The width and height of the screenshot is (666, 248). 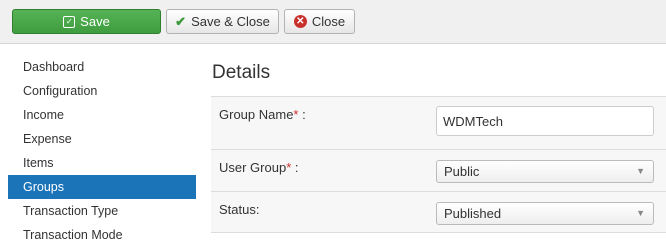 I want to click on status-row: Status: Published ▼, so click(x=438, y=212).